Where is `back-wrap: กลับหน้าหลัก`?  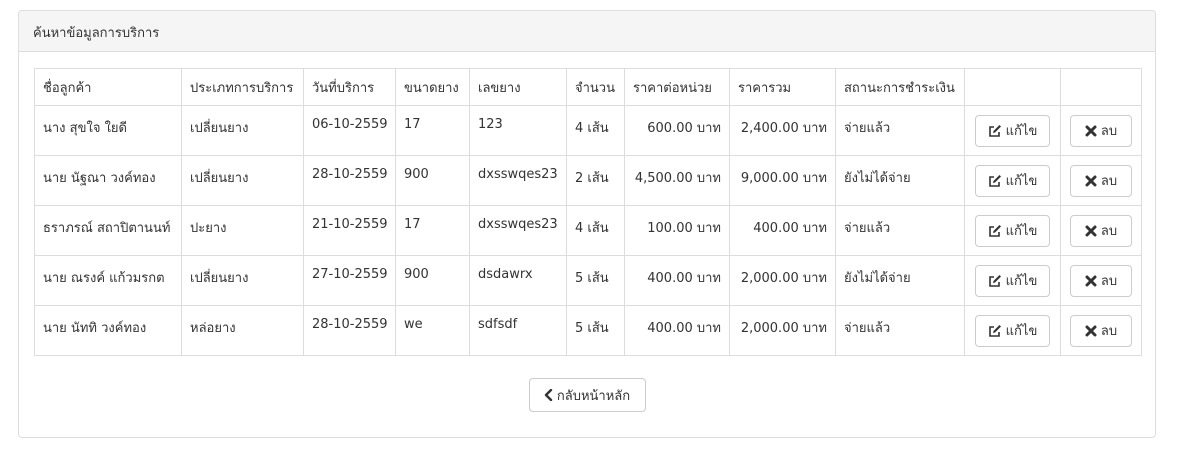
back-wrap: กลับหน้าหลัก is located at coordinates (587, 395).